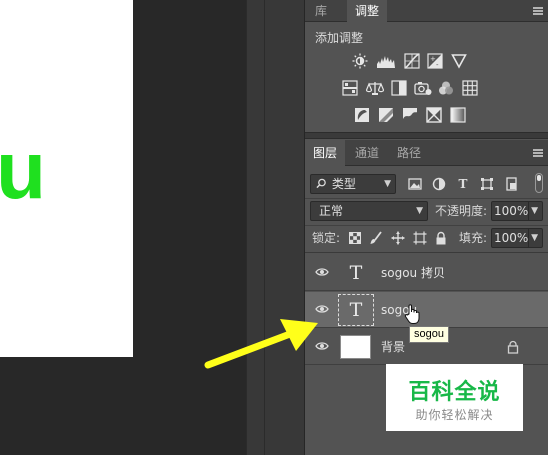  I want to click on opacity-input: 100% ▼, so click(517, 211).